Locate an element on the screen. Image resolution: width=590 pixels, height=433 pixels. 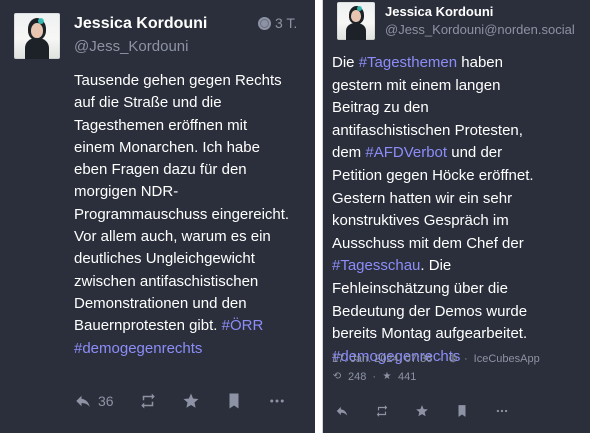
post-text-line: auf die Straße und die is located at coordinates (191, 103).